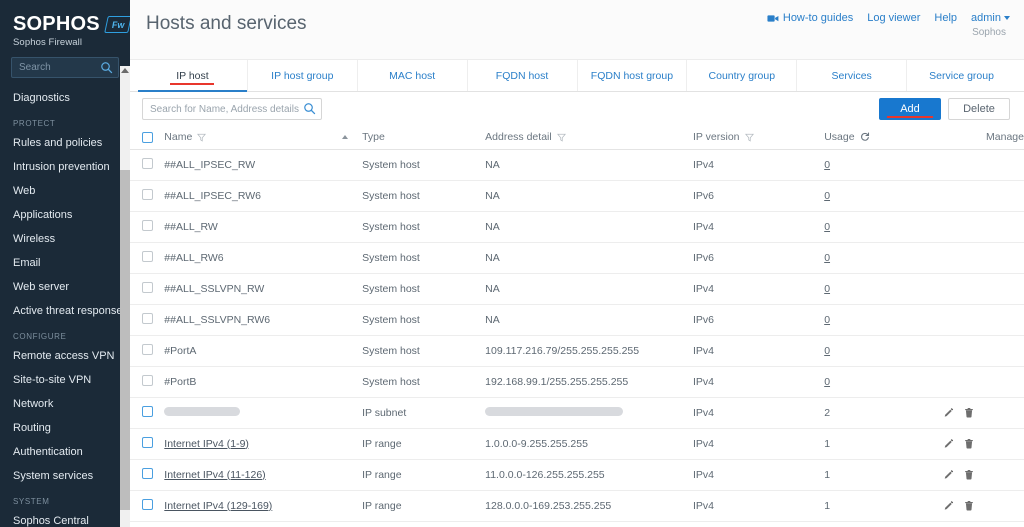  Describe the element at coordinates (125, 340) in the screenshot. I see `scrollbar-thumb` at that location.